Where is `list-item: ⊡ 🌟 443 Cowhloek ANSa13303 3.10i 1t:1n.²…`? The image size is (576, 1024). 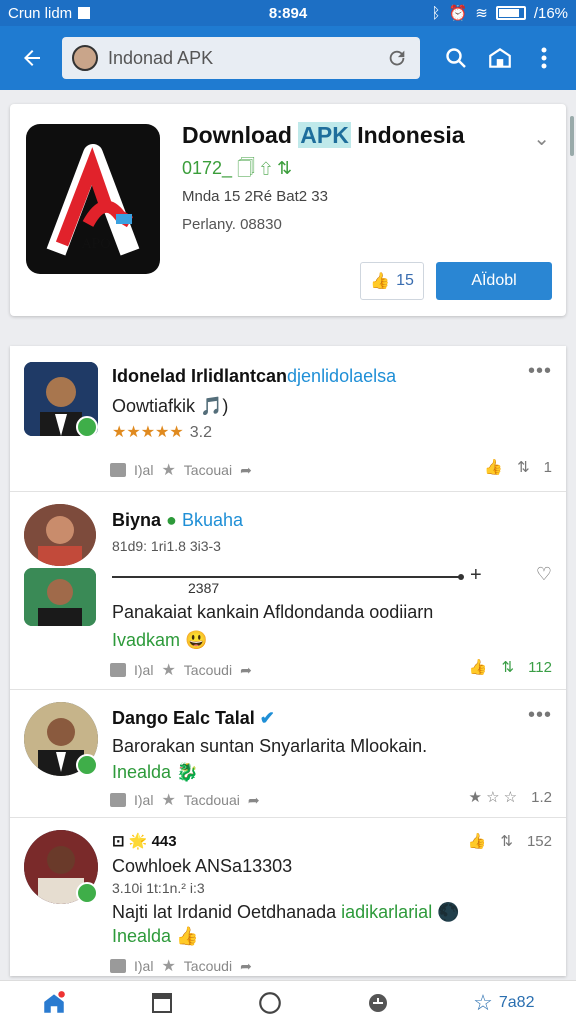
list-item: ⊡ 🌟 443 Cowhloek ANSa13303 3.10i 1t:1n.²… is located at coordinates (288, 897).